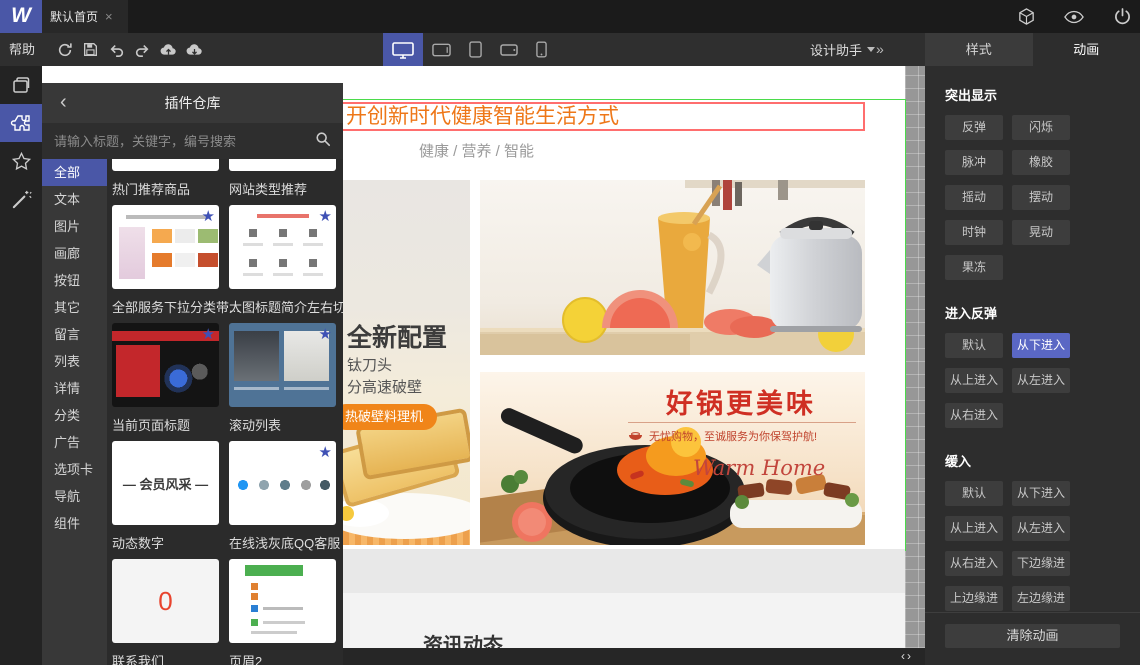  I want to click on promo-banner-image: 全新配置 钛刀头 分高速破壁 热破壁料理机, so click(406, 362).